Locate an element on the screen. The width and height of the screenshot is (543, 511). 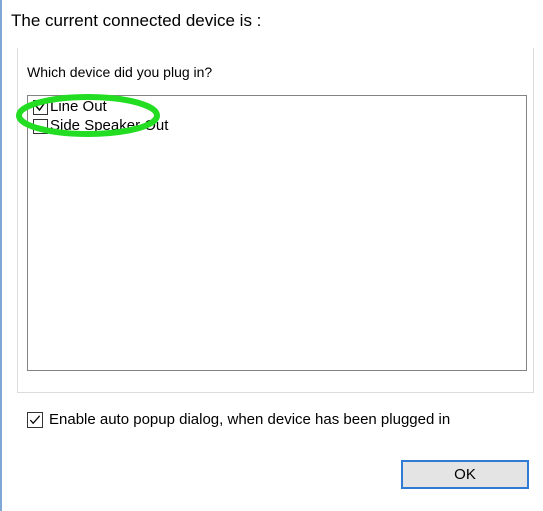
device-group-caption: Which device did you plug in? is located at coordinates (120, 72).